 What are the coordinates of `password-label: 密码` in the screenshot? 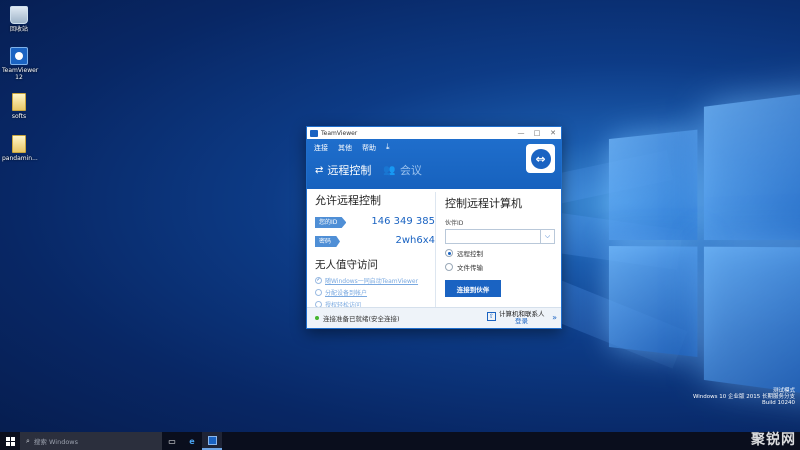 It's located at (328, 241).